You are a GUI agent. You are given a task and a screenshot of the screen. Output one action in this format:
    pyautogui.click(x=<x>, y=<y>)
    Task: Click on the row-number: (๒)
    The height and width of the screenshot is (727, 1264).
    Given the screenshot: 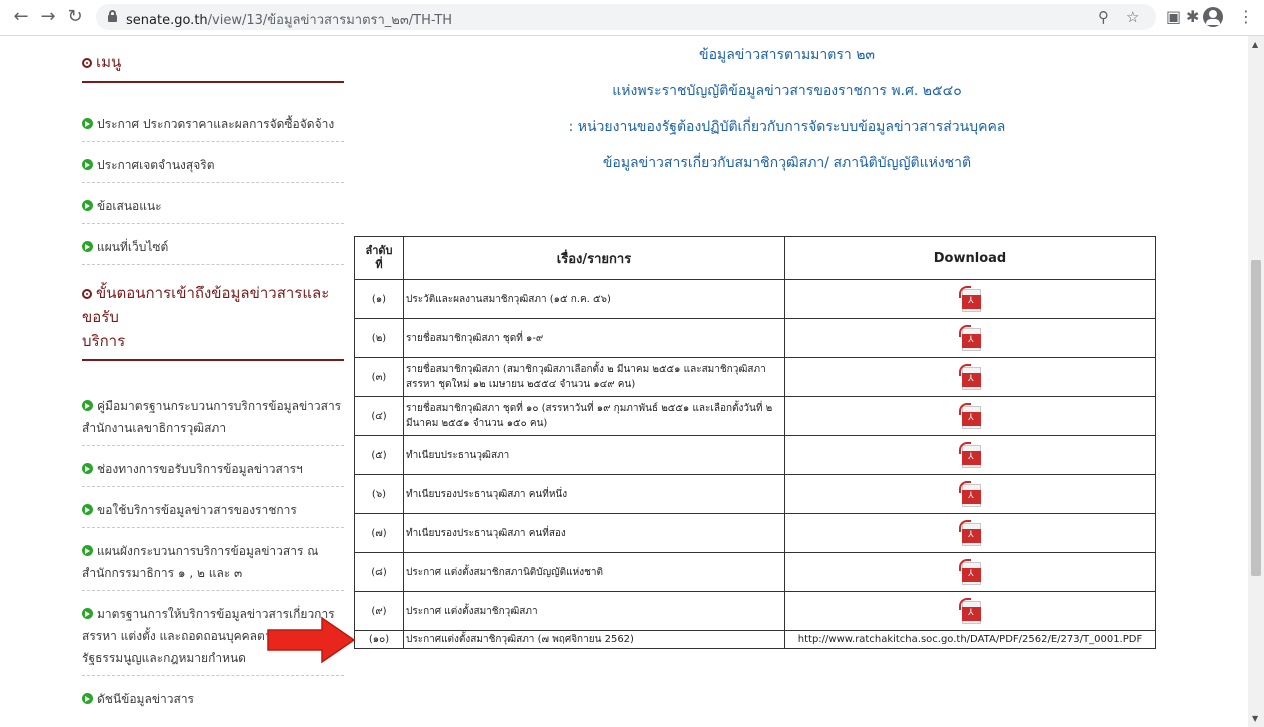 What is the action you would take?
    pyautogui.click(x=379, y=338)
    